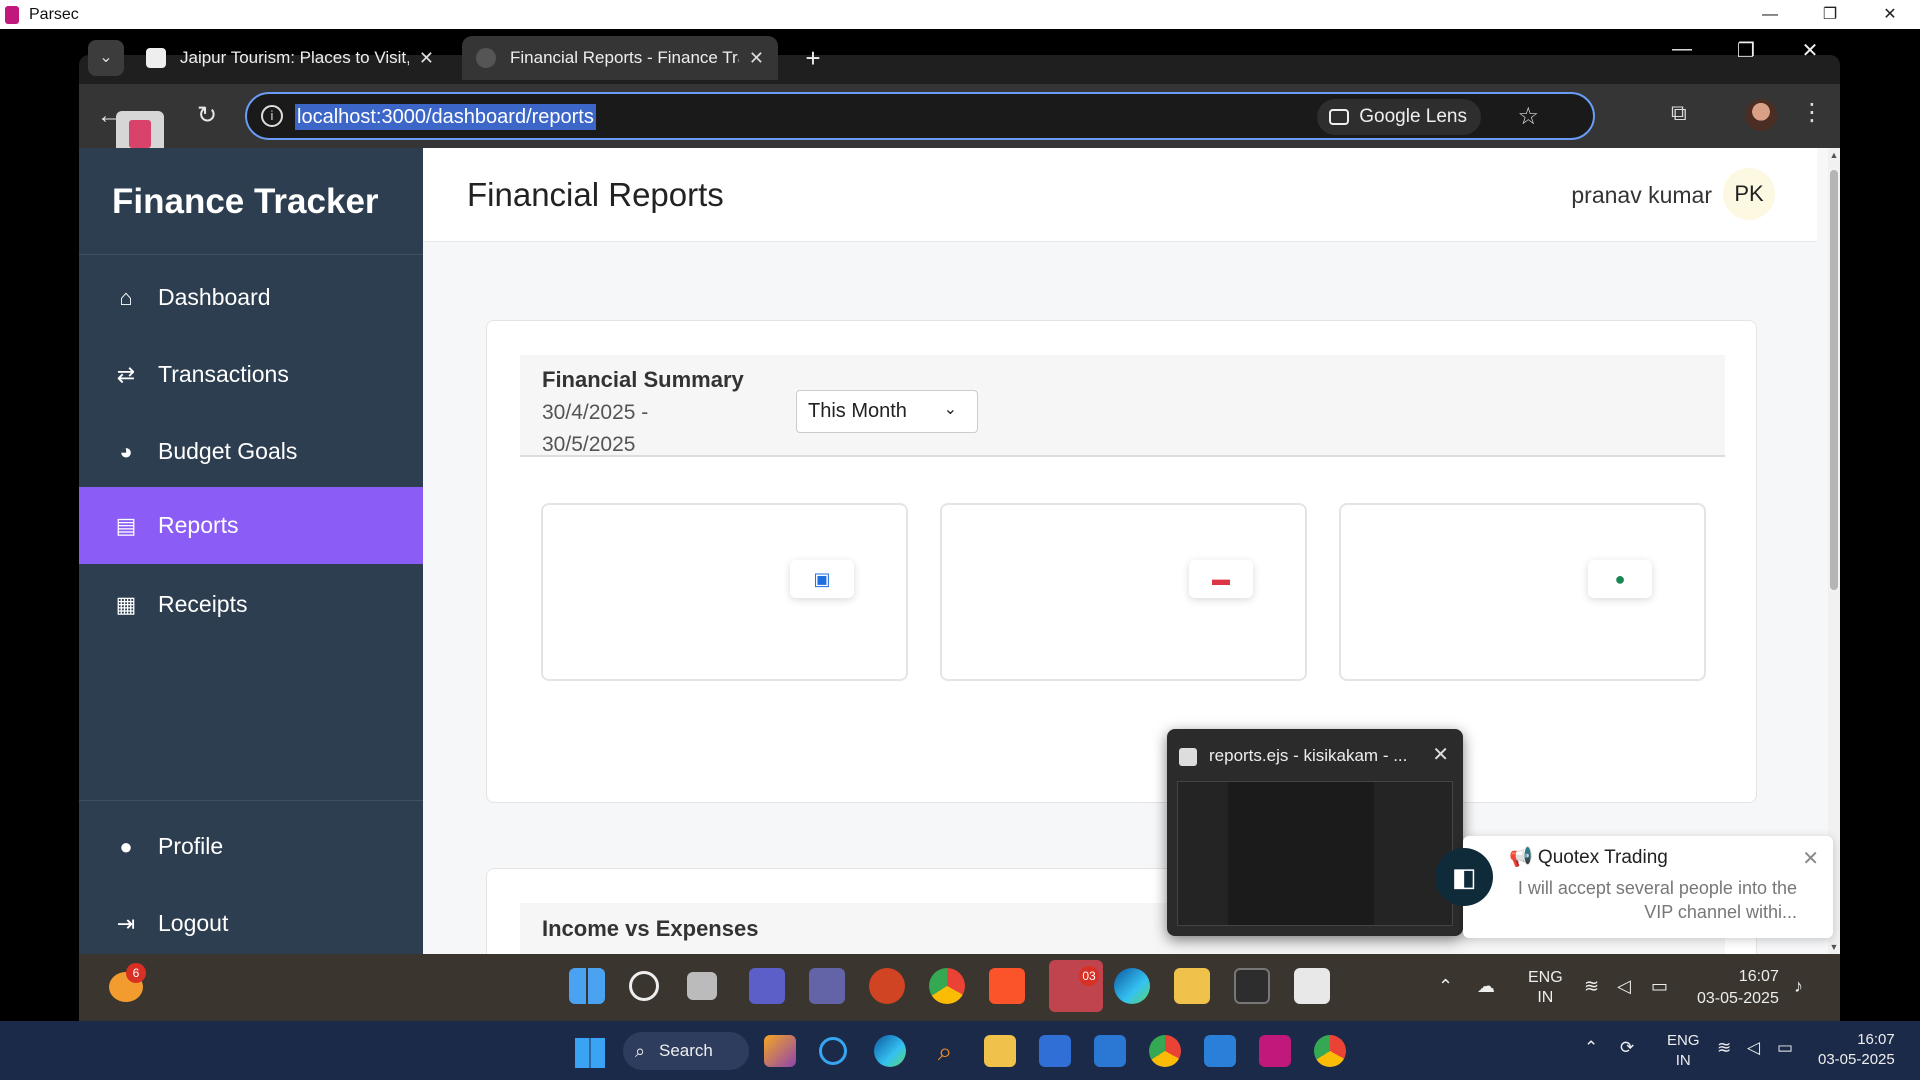  Describe the element at coordinates (1339, 117) in the screenshot. I see `lens-icon` at that location.